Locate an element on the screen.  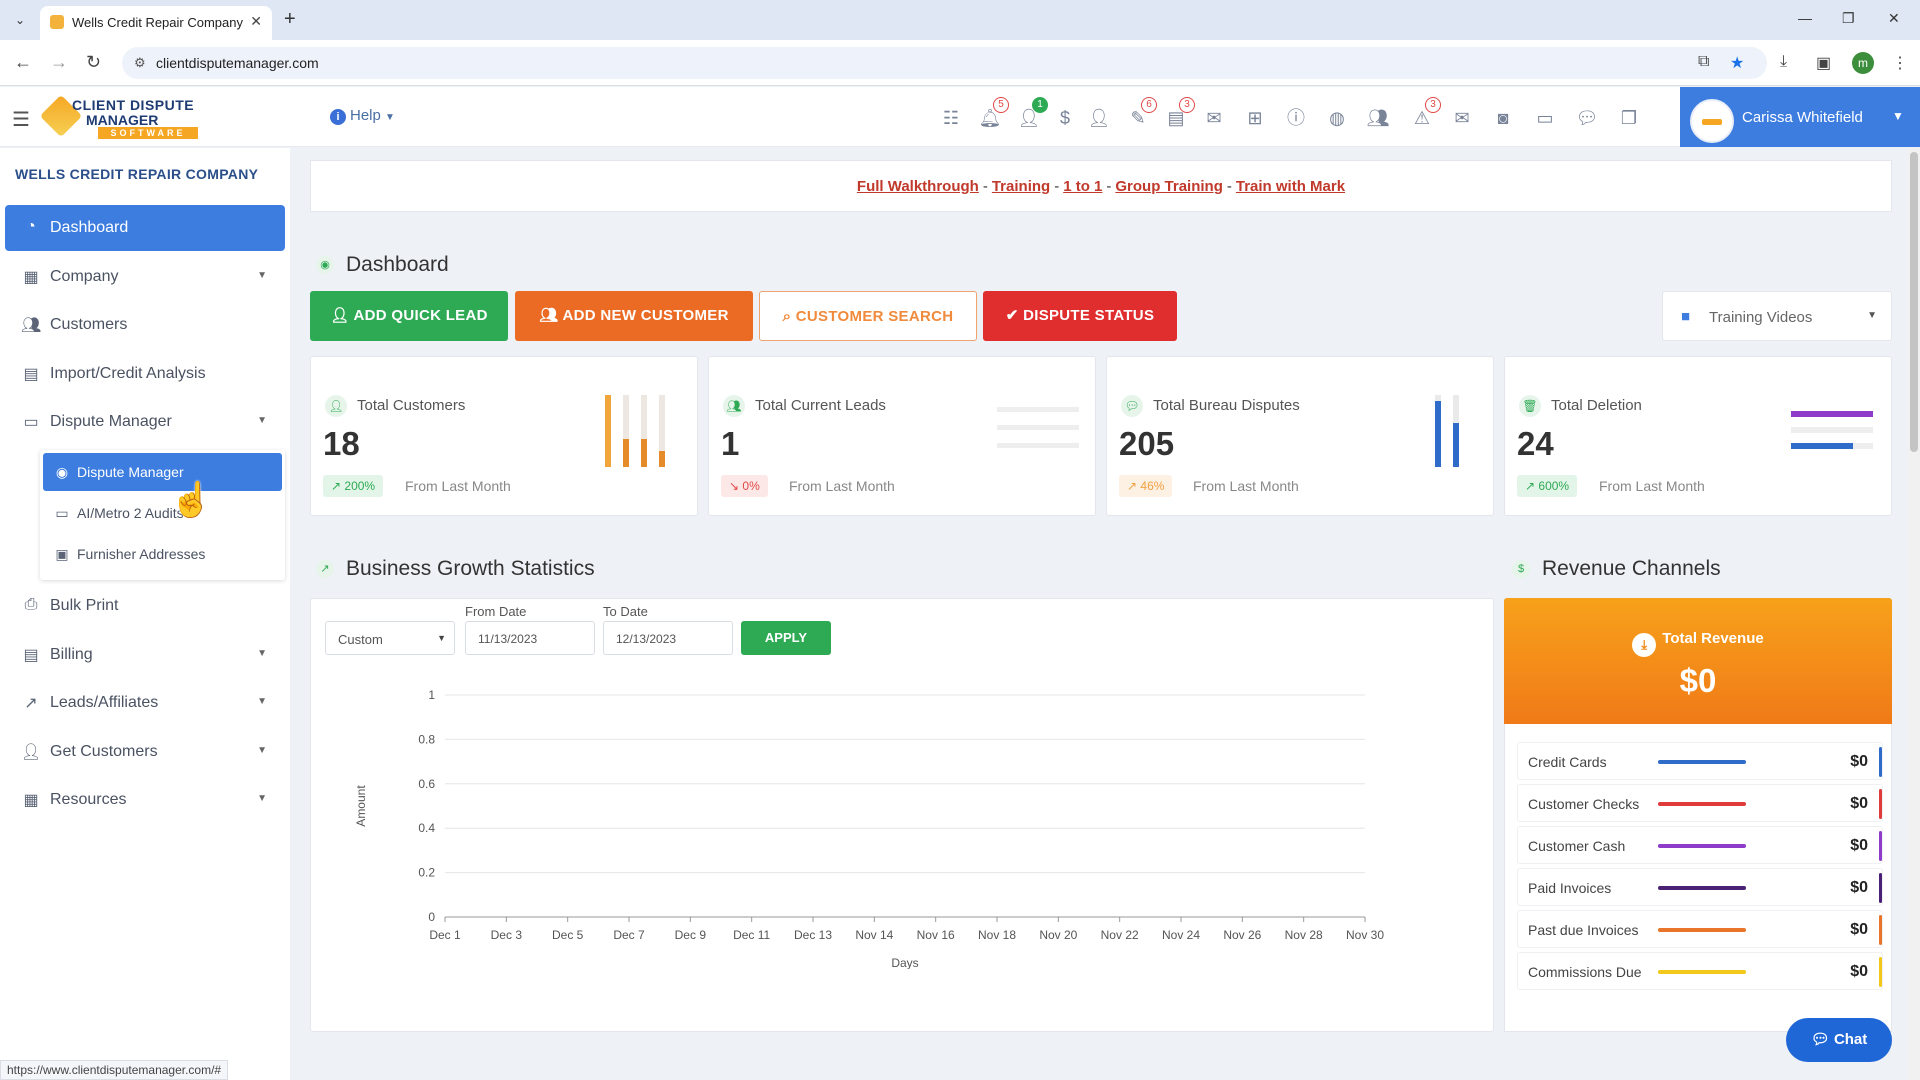
chart-x-tick-label: Dec 11 is located at coordinates (751, 935).